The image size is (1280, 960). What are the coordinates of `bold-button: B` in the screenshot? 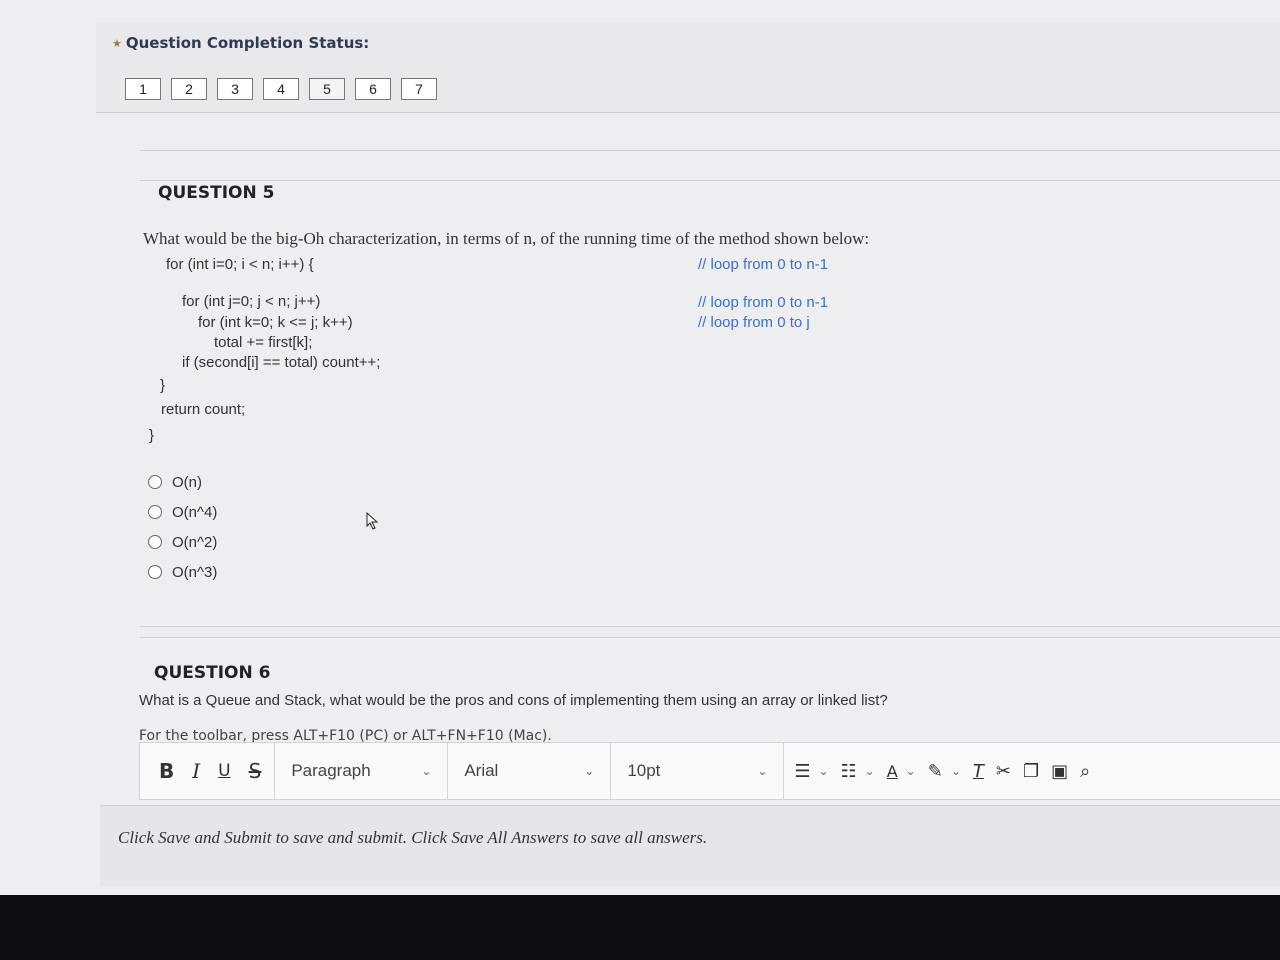 It's located at (166, 771).